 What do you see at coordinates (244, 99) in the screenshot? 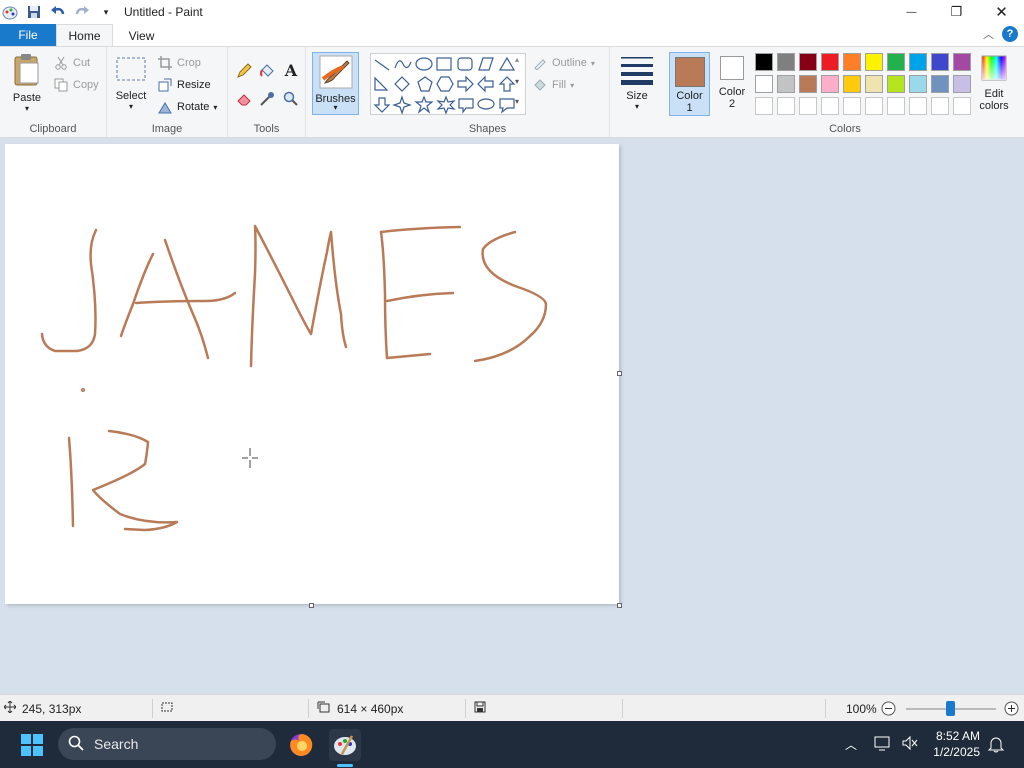
I see `eraser-icon` at bounding box center [244, 99].